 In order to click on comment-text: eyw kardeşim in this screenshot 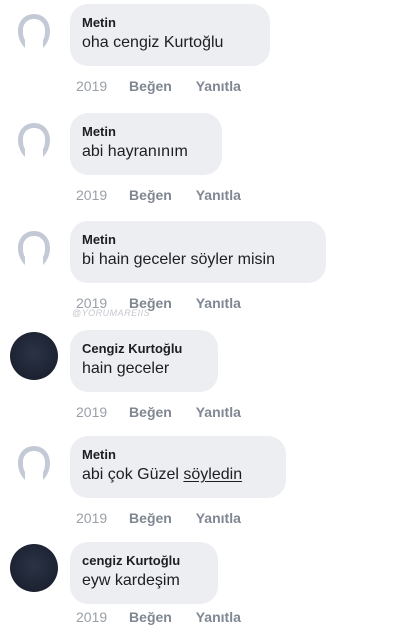, I will do `click(143, 581)`.